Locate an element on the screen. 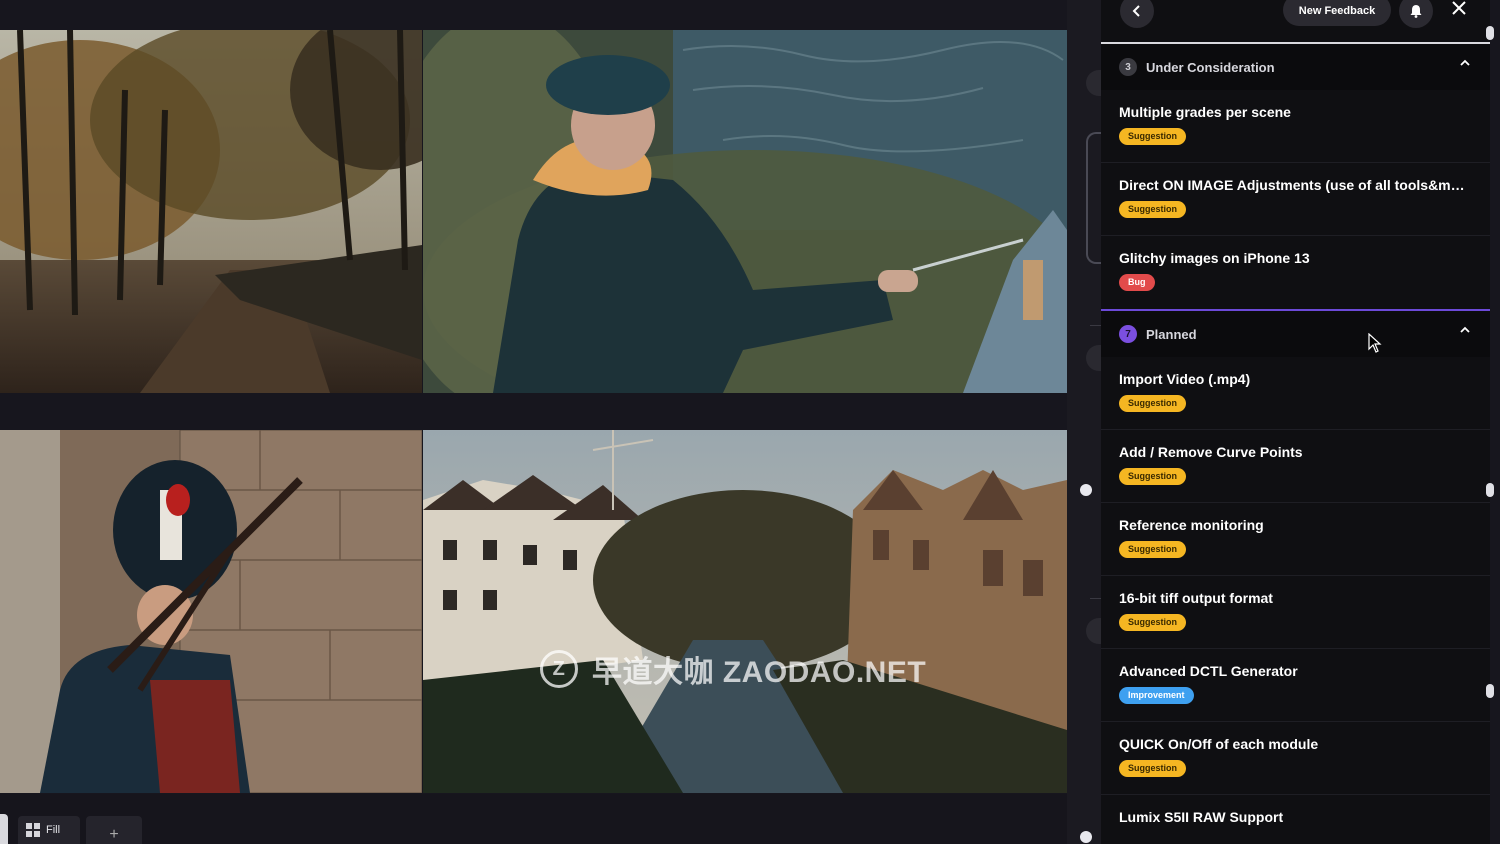 This screenshot has height=844, width=1500. feedback-item: Advanced DCTL Generator Improvement is located at coordinates (1295, 685).